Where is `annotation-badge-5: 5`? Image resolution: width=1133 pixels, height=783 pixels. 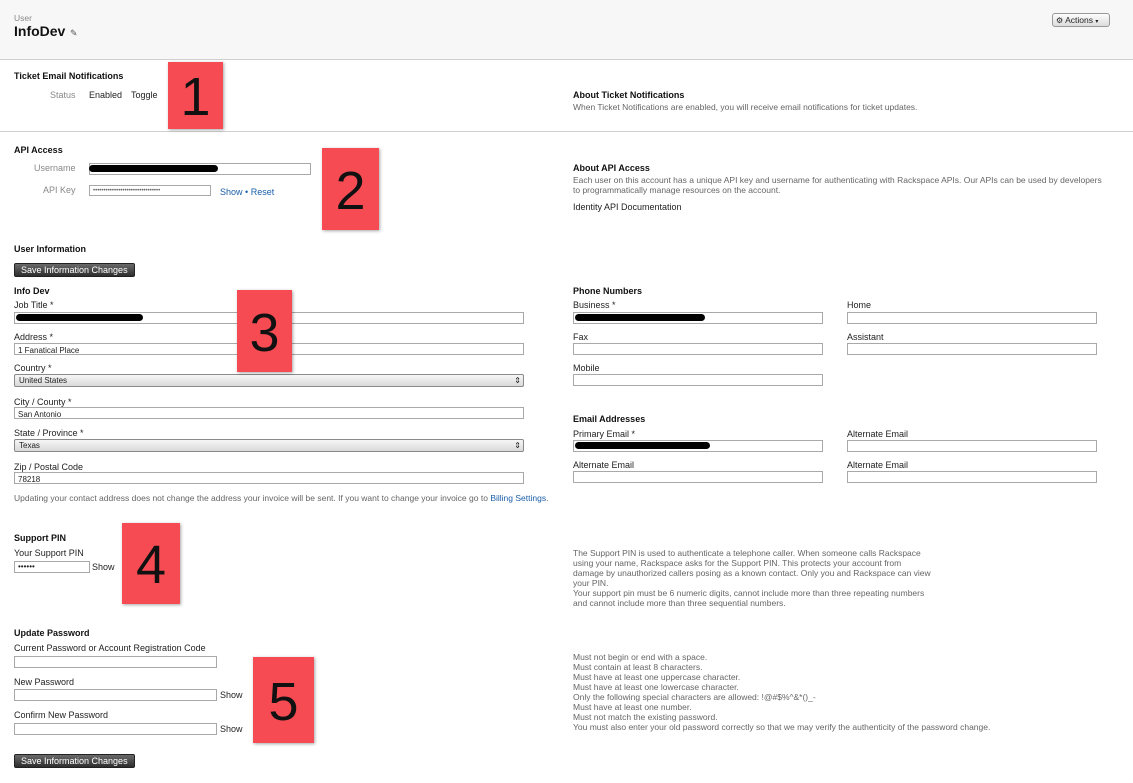 annotation-badge-5: 5 is located at coordinates (283, 700).